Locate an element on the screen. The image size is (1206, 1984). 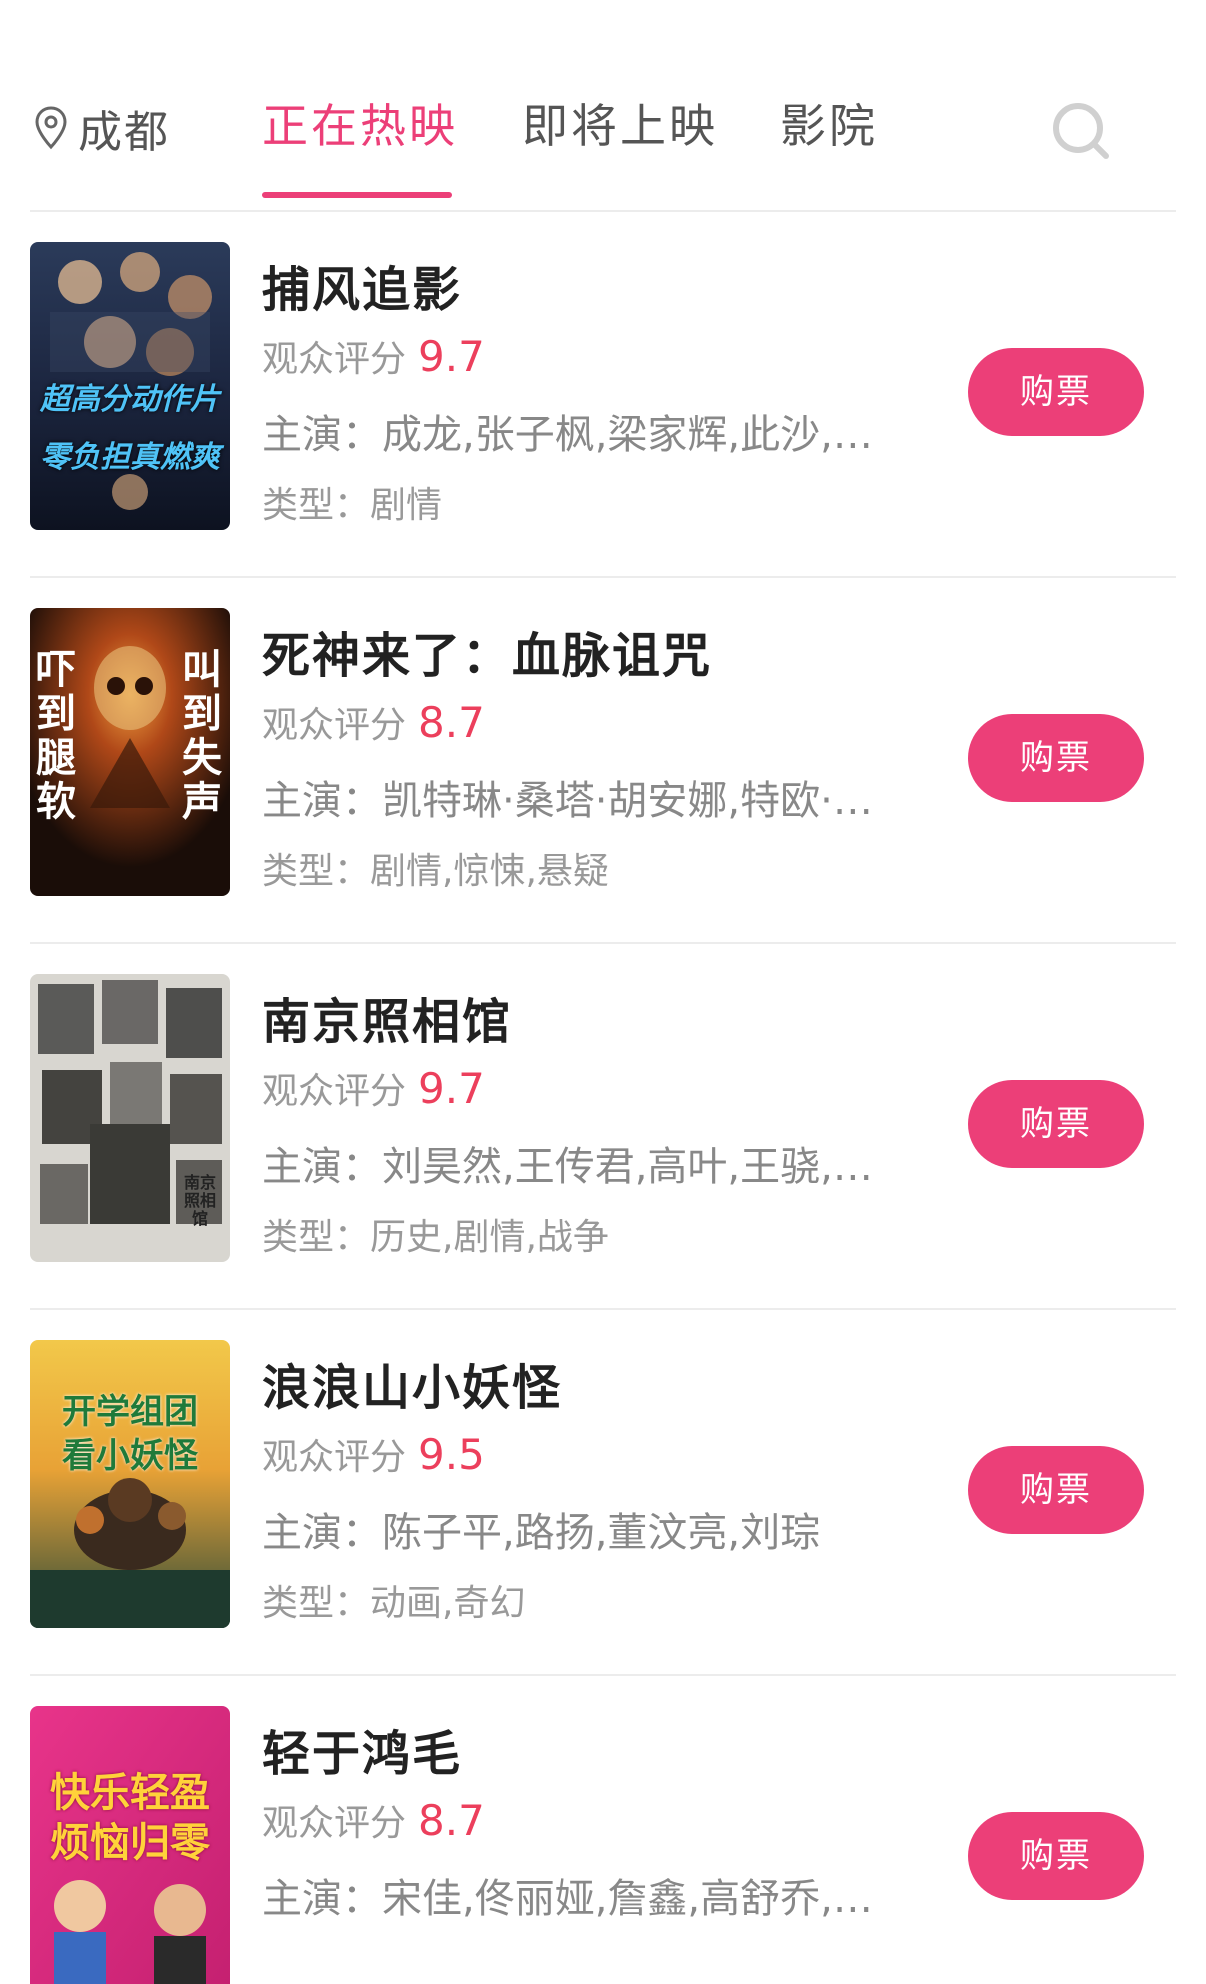
genre-value: 剧情,惊悚,悬疑 is located at coordinates (489, 871).